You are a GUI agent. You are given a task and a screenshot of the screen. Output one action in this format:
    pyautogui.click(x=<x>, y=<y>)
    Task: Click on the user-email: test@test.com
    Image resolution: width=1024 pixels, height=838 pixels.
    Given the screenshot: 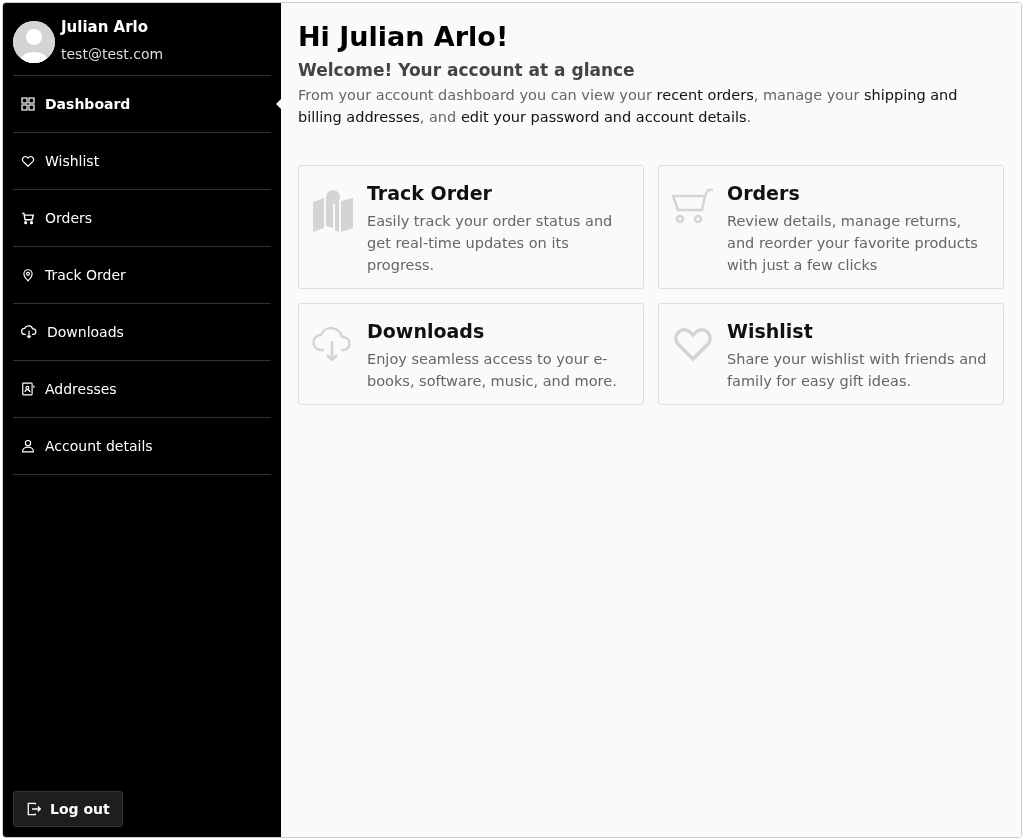 What is the action you would take?
    pyautogui.click(x=112, y=54)
    